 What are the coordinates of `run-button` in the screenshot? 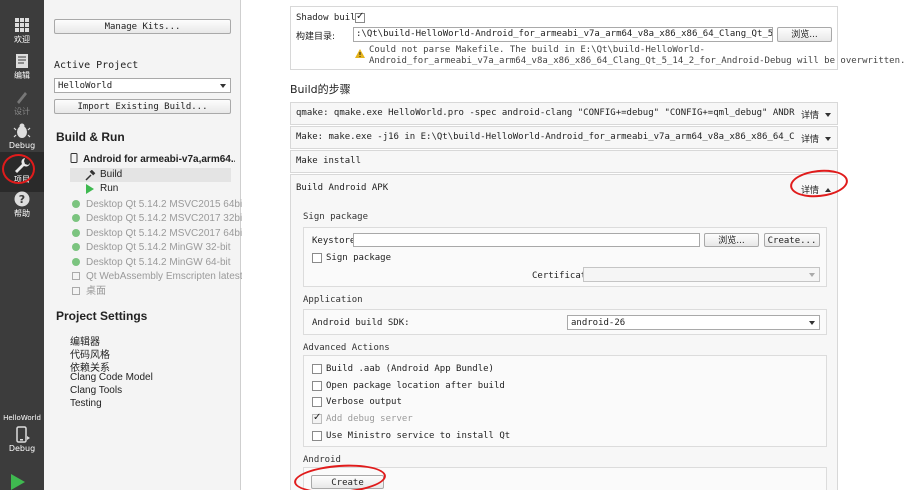 It's located at (18, 482).